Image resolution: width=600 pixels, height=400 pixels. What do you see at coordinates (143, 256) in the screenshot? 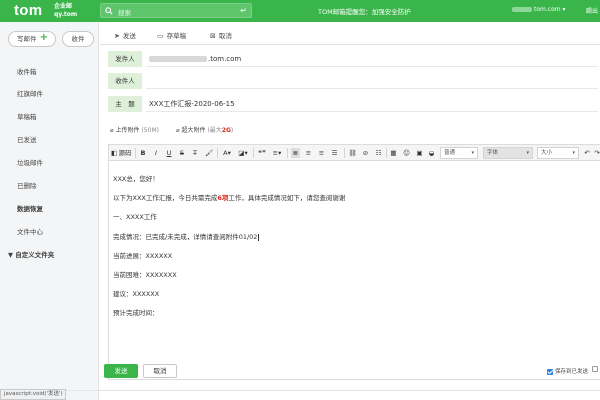
I see `body-progress: 当前进展：XXXXXX` at bounding box center [143, 256].